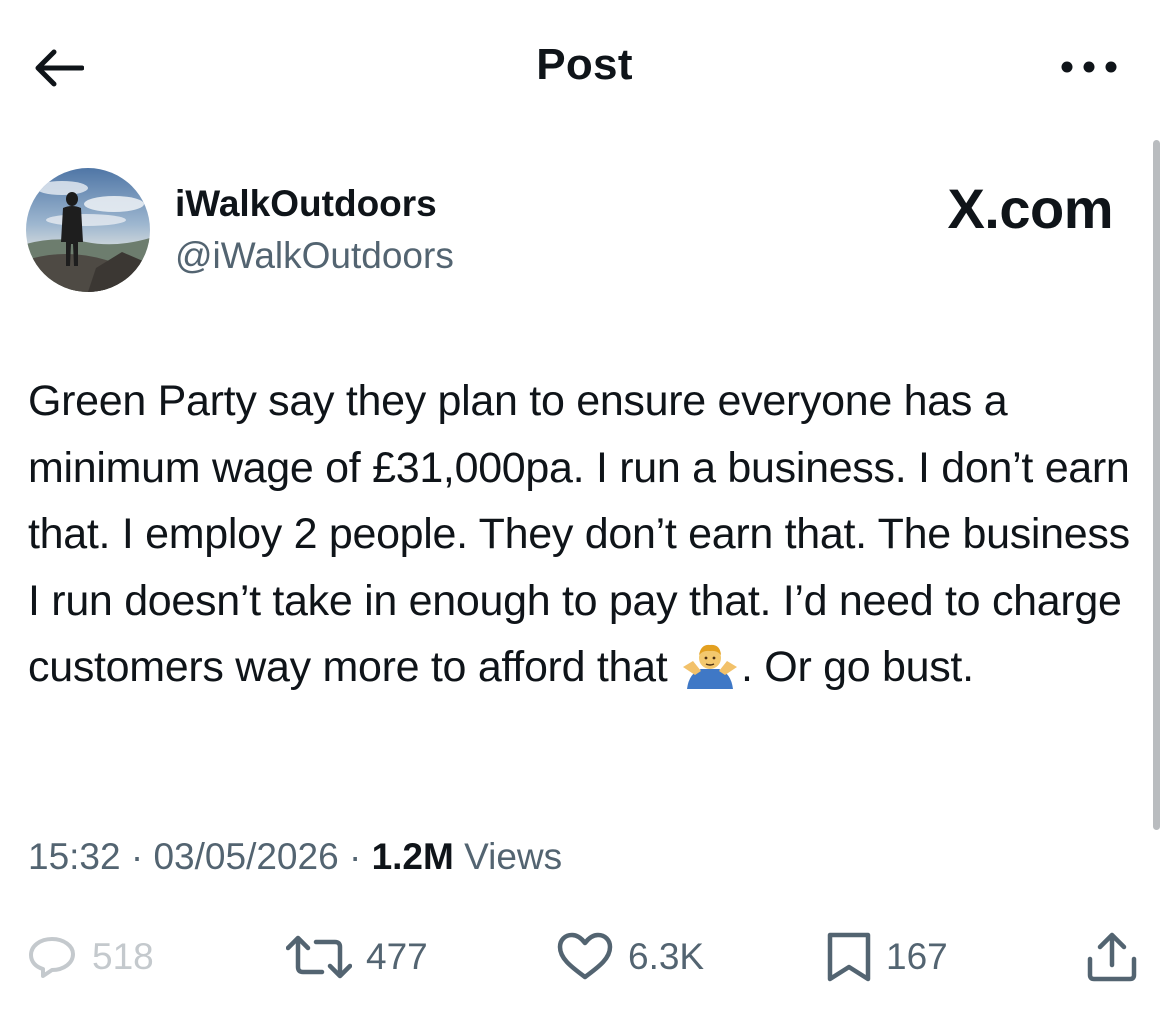 The height and width of the screenshot is (1019, 1169). I want to click on like-button: 6.3K, so click(630, 957).